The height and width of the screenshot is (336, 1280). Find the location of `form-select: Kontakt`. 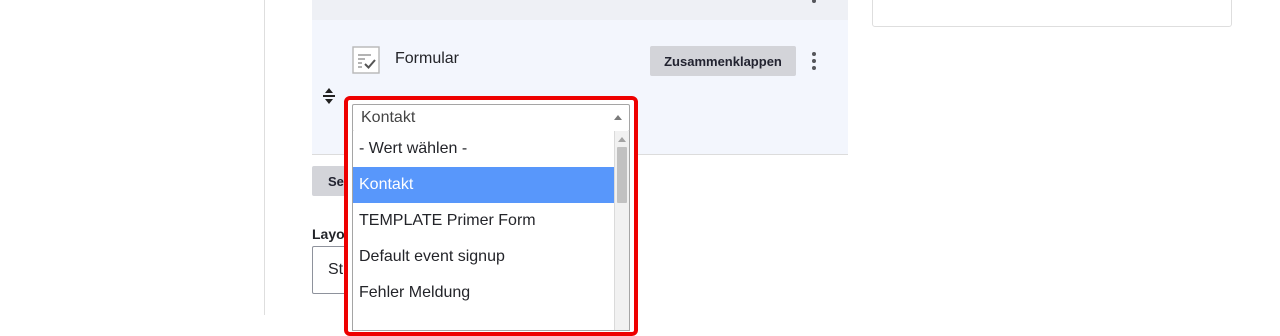

form-select: Kontakt is located at coordinates (491, 118).